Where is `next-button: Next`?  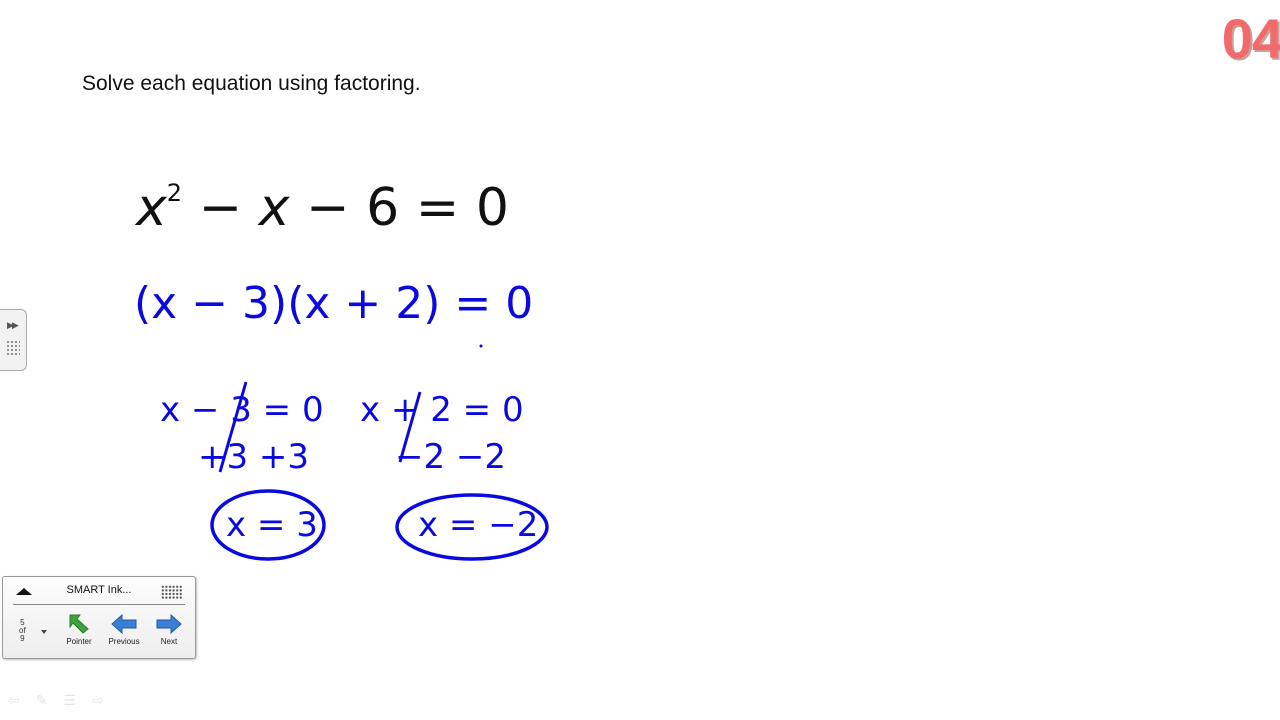 next-button: Next is located at coordinates (169, 629).